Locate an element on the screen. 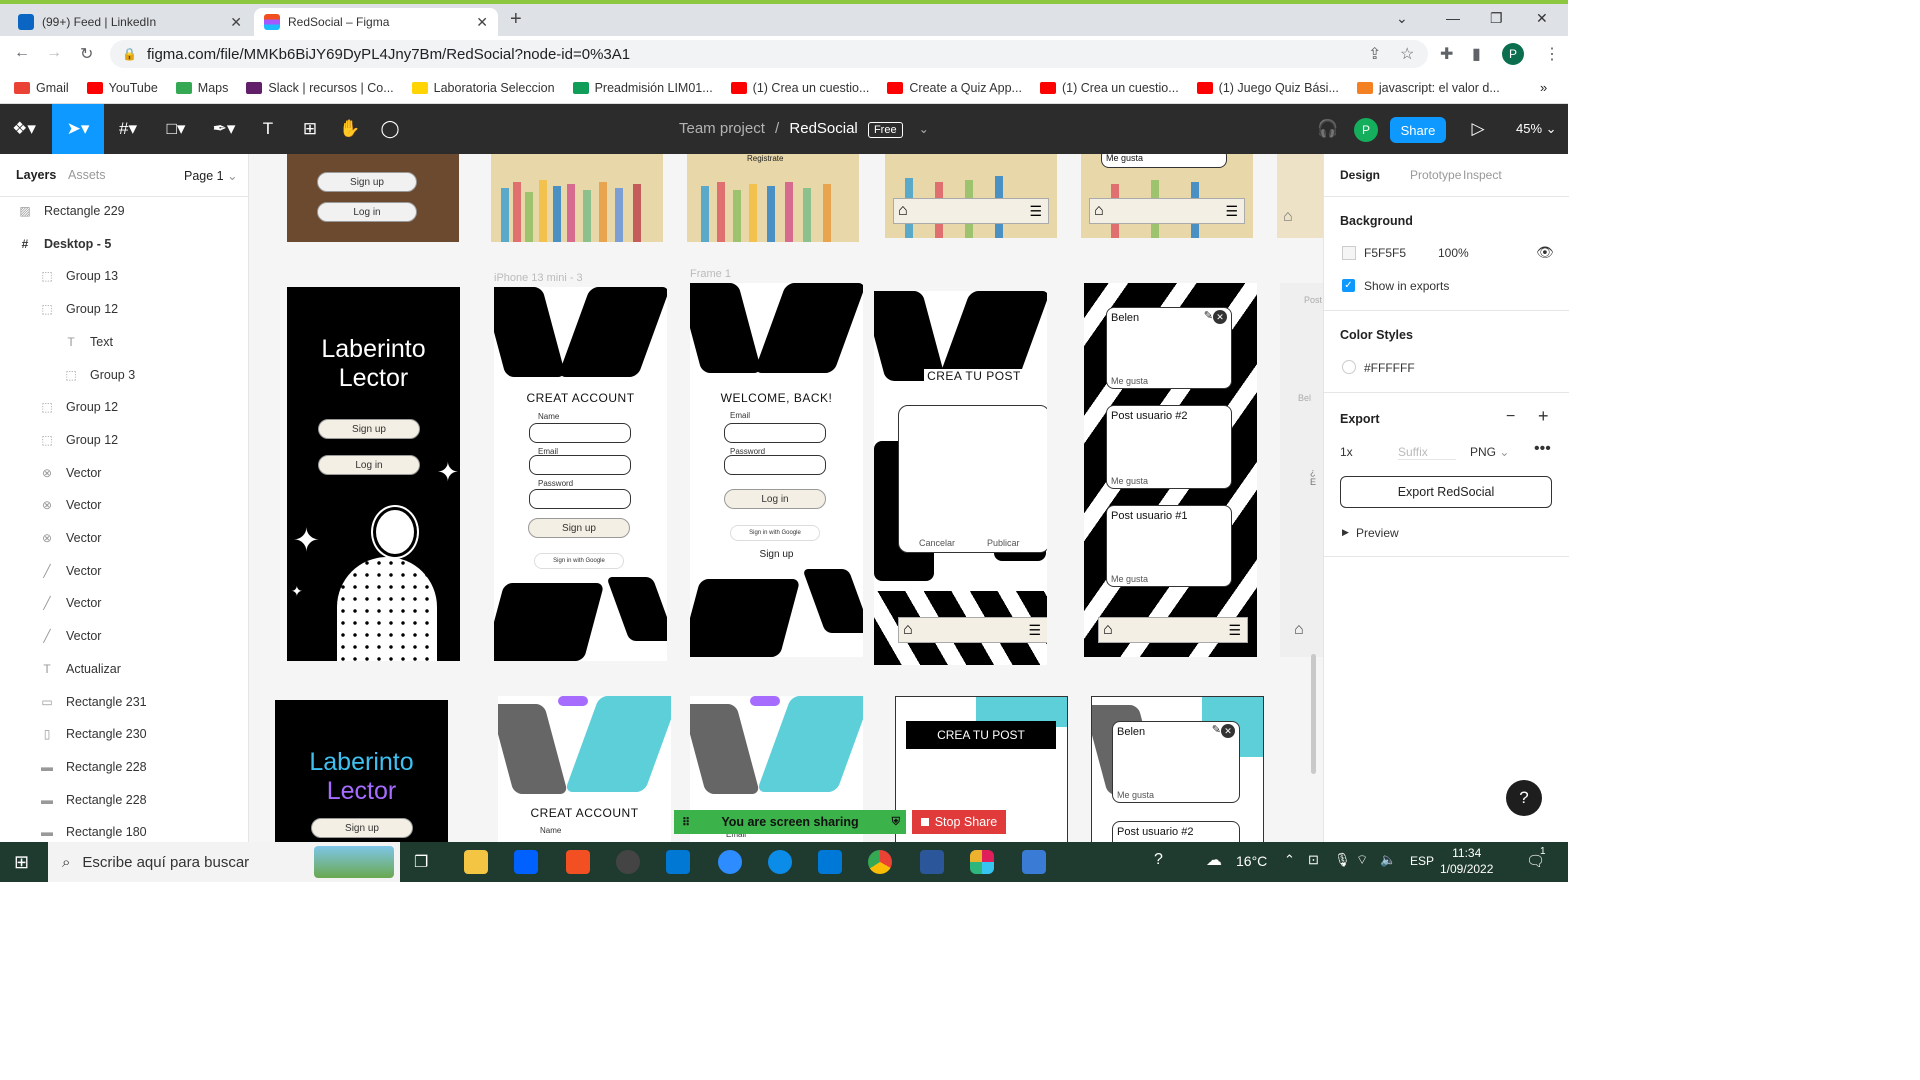  bg-opacity-value: 100% is located at coordinates (1453, 253).